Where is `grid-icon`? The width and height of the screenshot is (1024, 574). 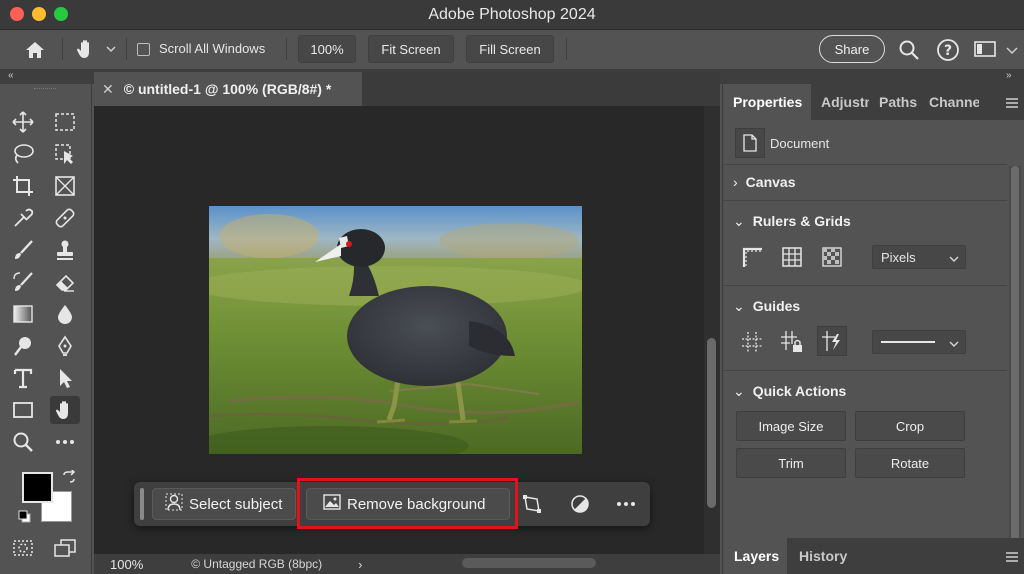
grid-icon is located at coordinates (792, 257).